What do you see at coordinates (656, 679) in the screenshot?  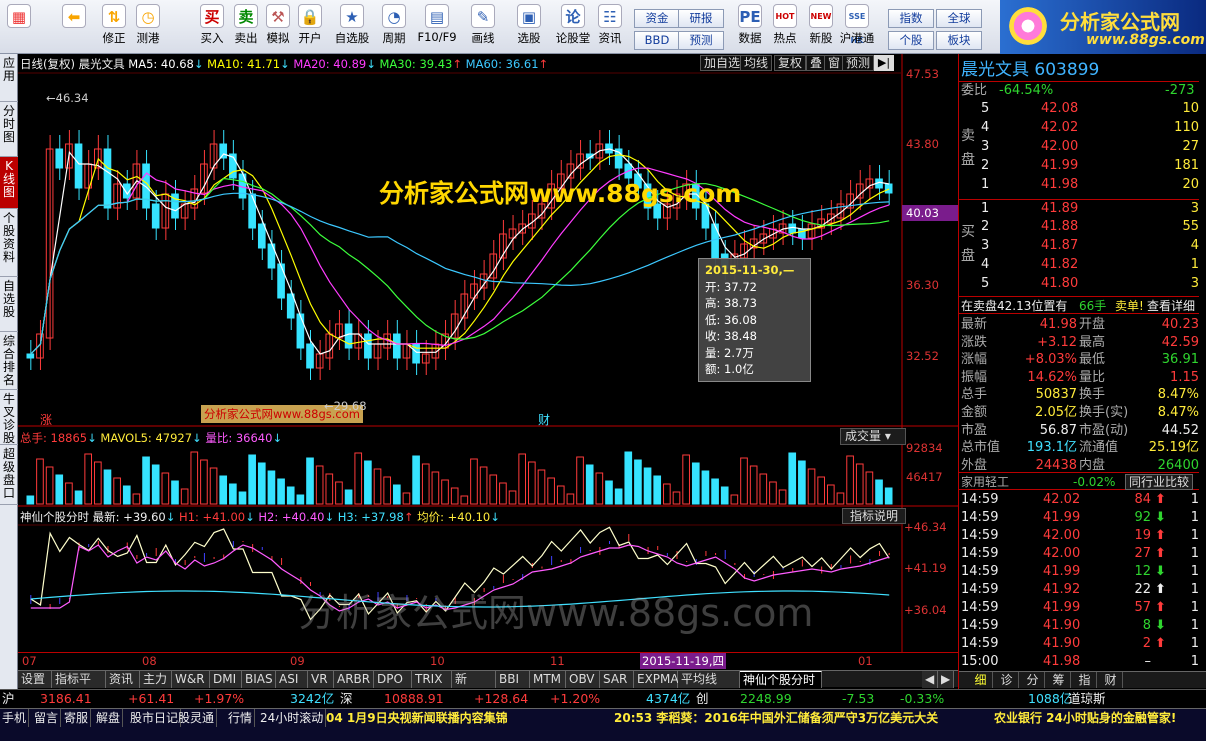 I see `indicator-tab-17: EXPMA` at bounding box center [656, 679].